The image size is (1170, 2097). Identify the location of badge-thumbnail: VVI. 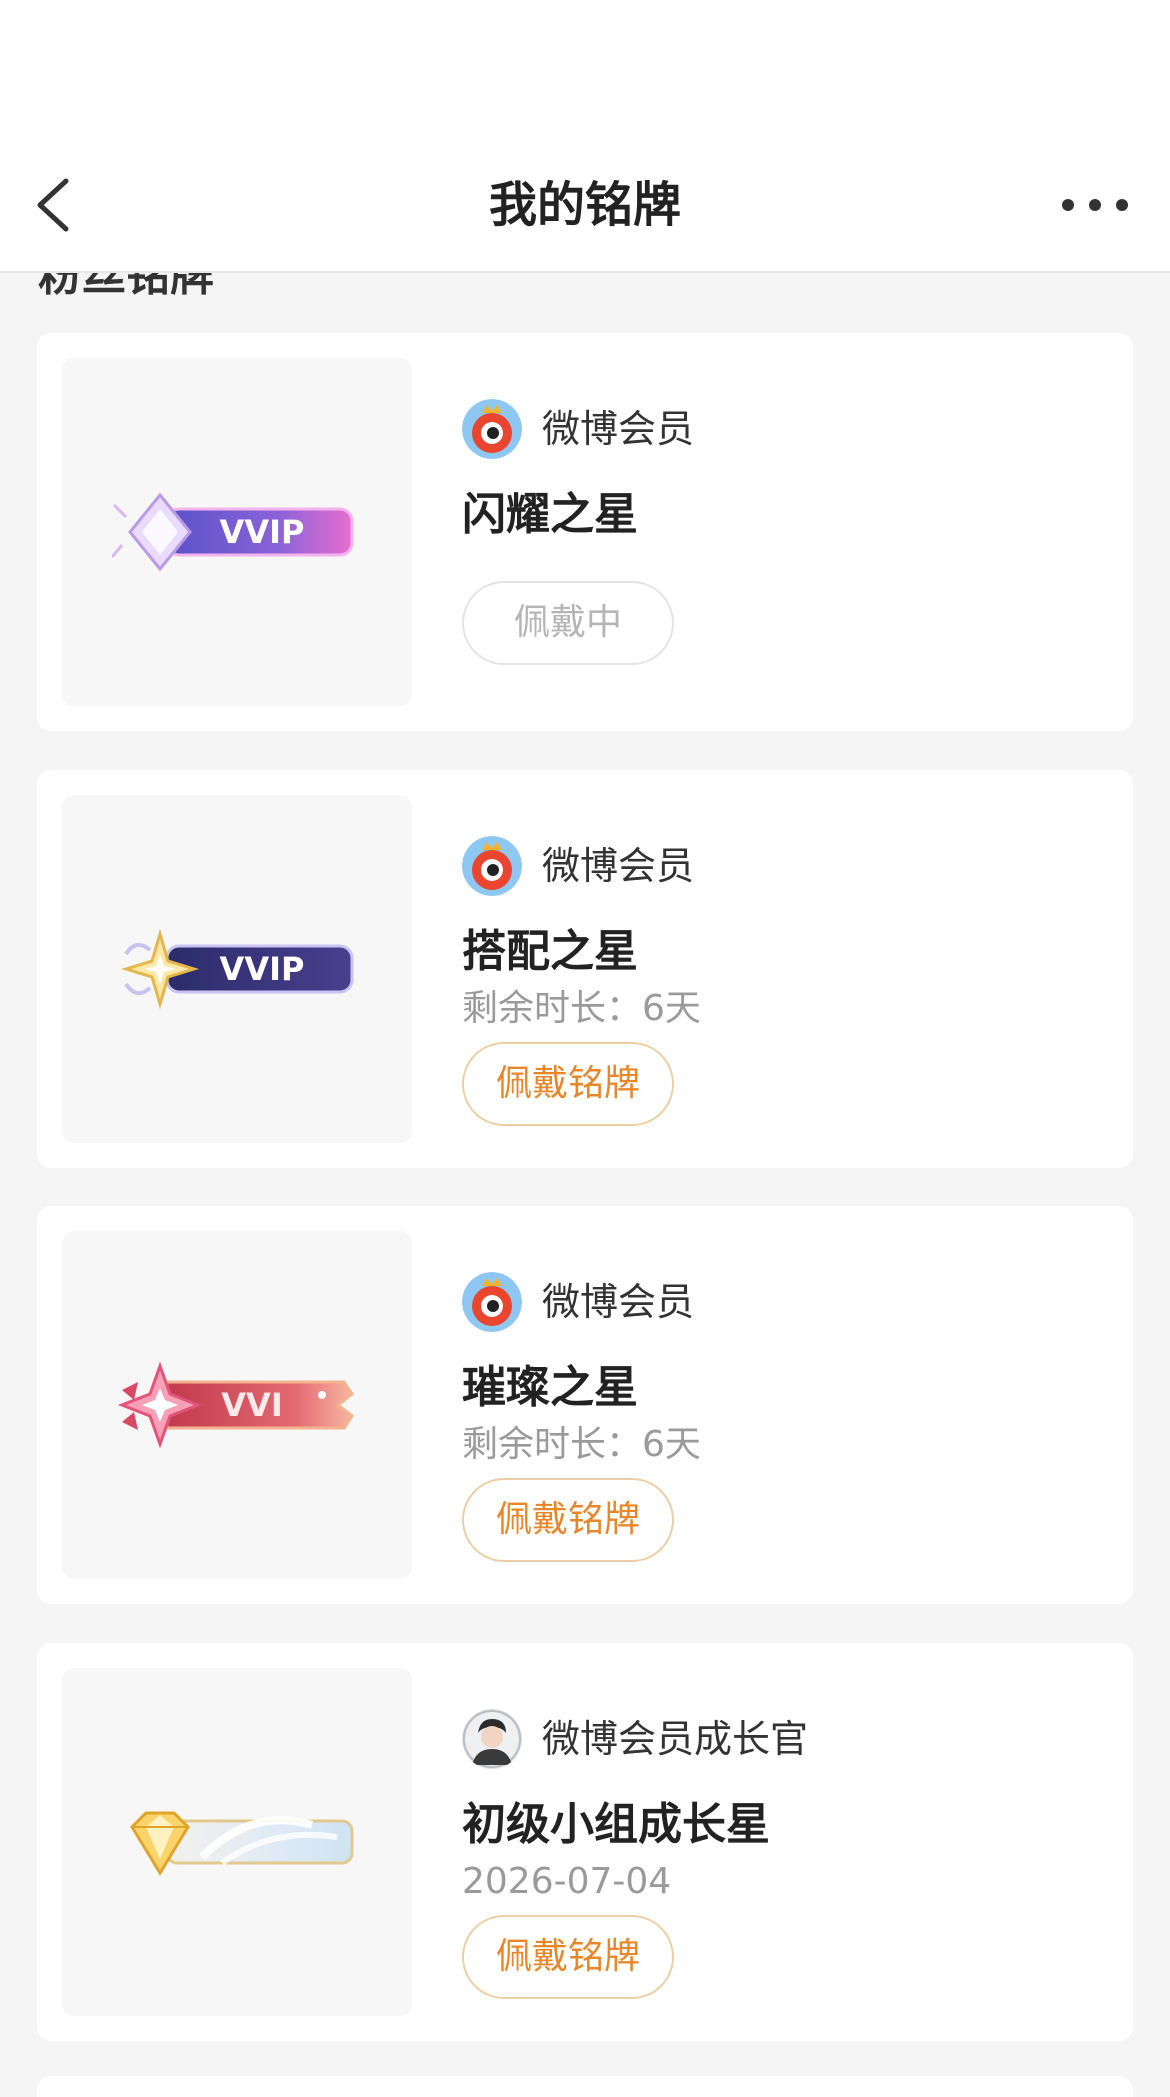
(237, 1405).